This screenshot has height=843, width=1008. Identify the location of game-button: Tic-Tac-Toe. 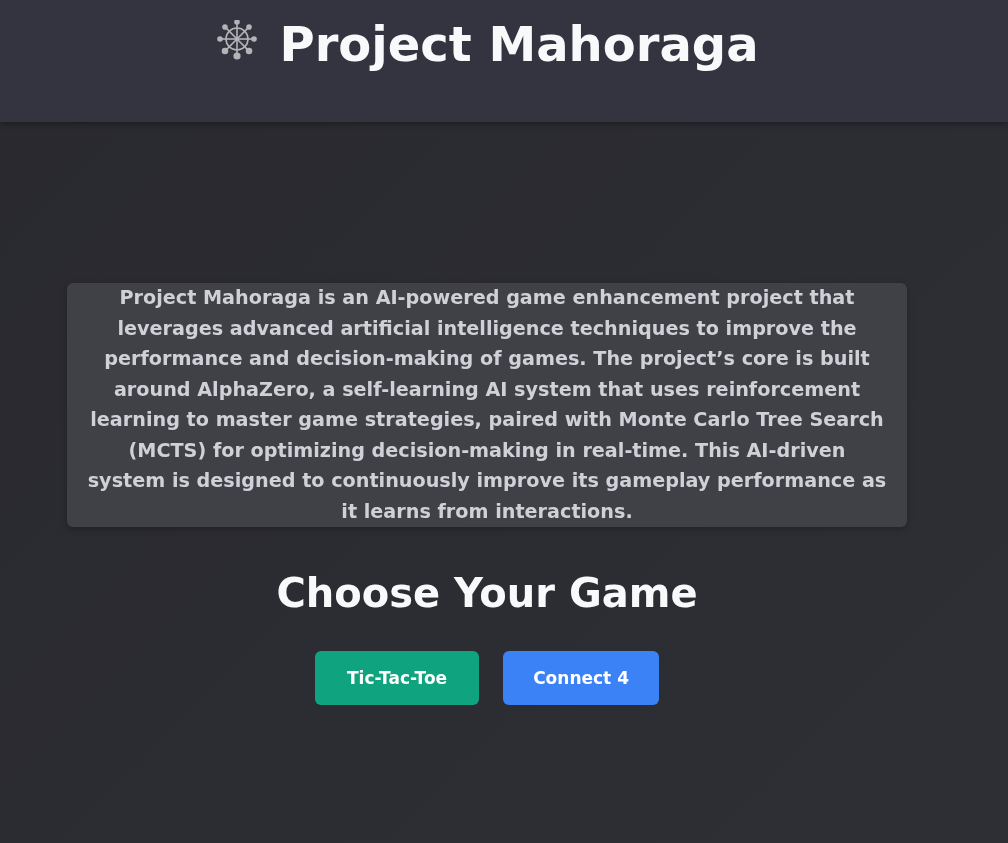
(397, 678).